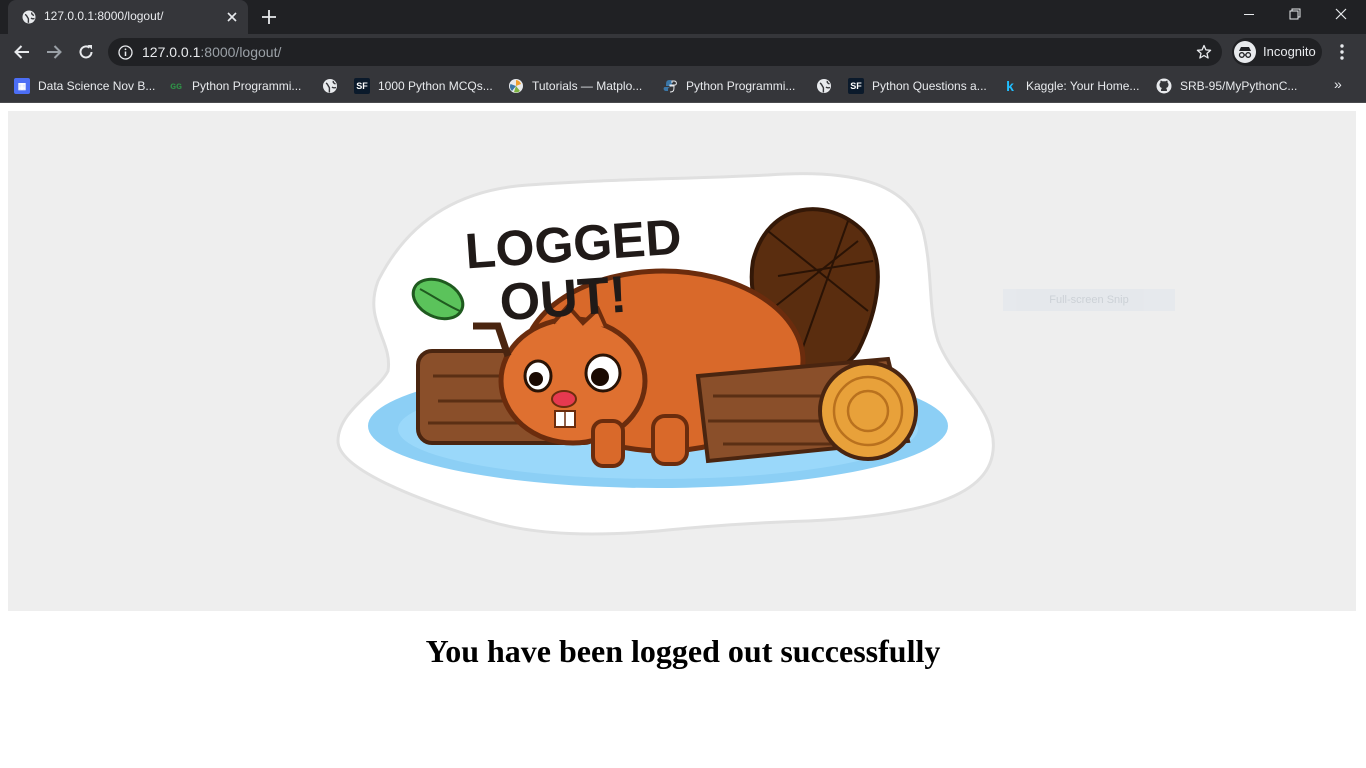 This screenshot has width=1366, height=768. Describe the element at coordinates (104, 16) in the screenshot. I see `tab-title: 127.0.0.1:8000/logout/` at that location.